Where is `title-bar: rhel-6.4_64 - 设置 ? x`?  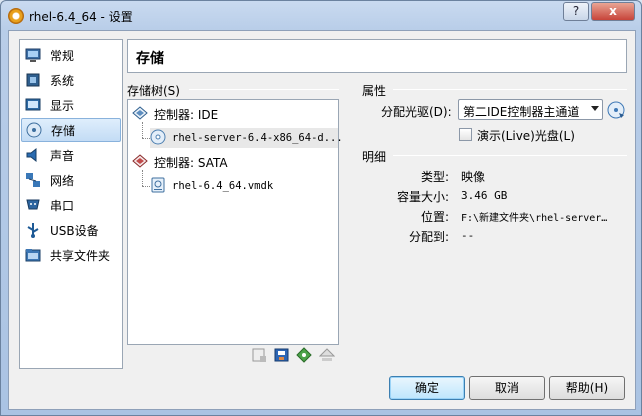
title-bar: rhel-6.4_64 - 设置 ? x is located at coordinates (321, 16).